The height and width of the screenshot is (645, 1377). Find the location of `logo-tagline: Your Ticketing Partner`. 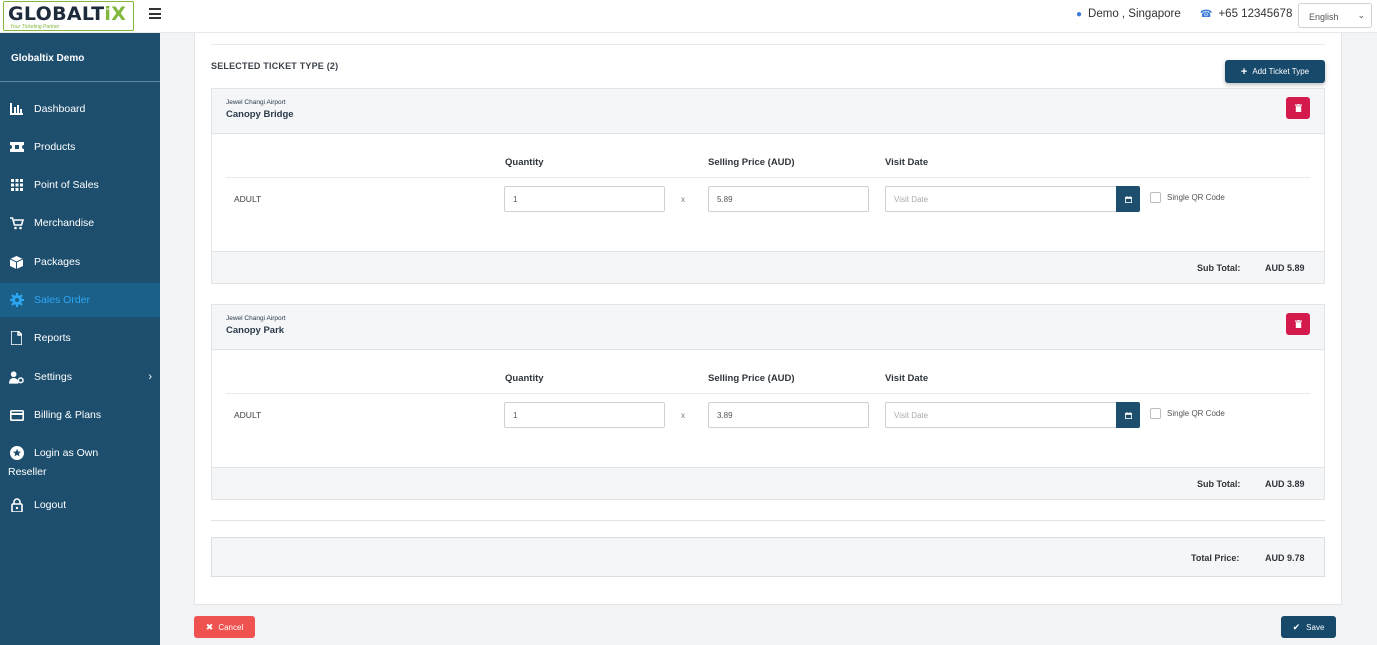

logo-tagline: Your Ticketing Partner is located at coordinates (35, 27).